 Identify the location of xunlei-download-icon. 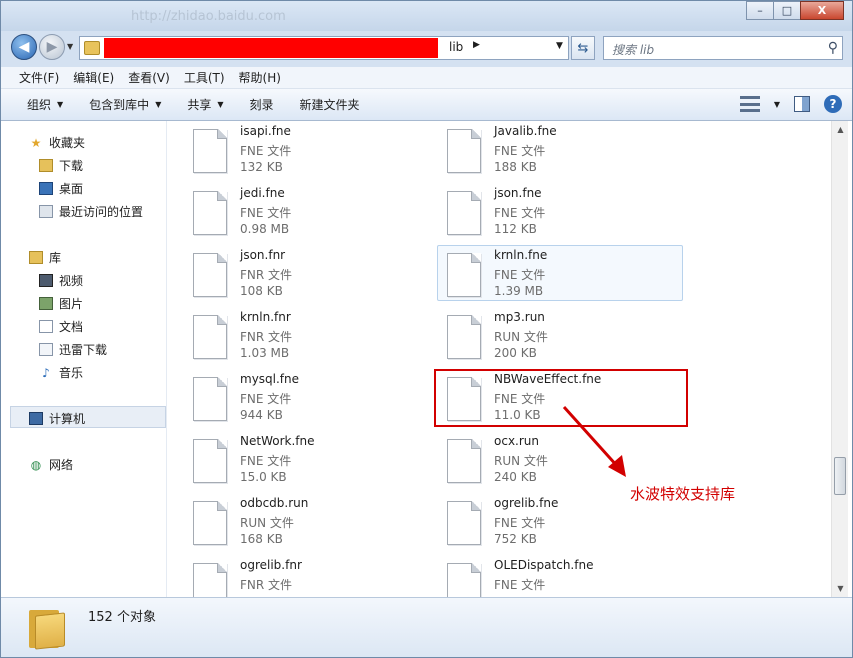
(46, 349).